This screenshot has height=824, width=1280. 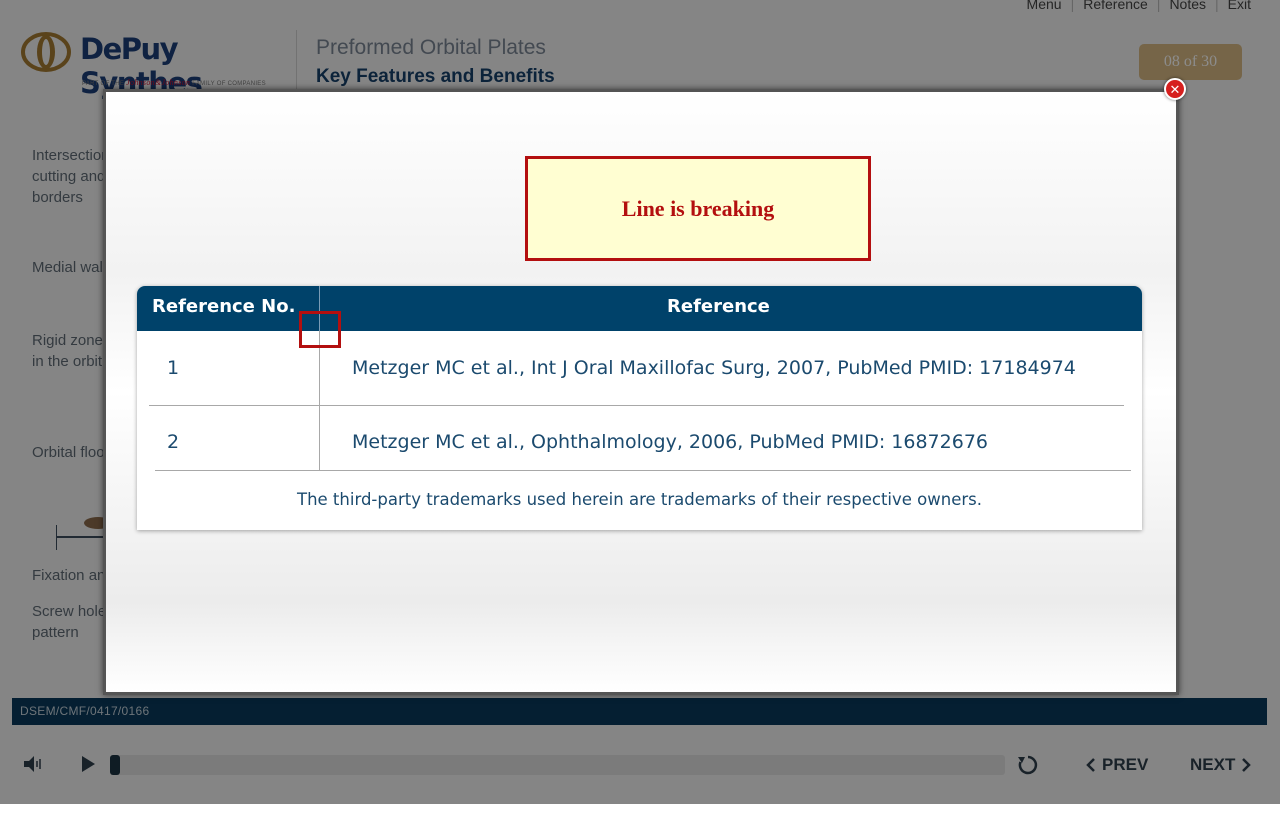 What do you see at coordinates (173, 368) in the screenshot?
I see `row-1-no: 1` at bounding box center [173, 368].